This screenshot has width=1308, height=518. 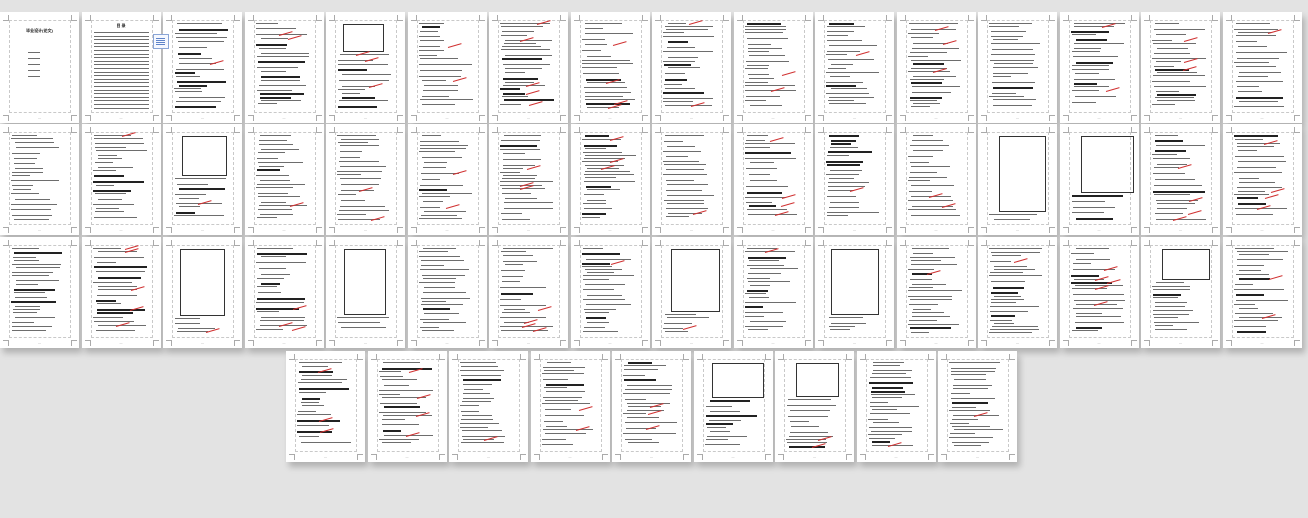 I want to click on page-thumbnail: 目 录 —, so click(x=121, y=67).